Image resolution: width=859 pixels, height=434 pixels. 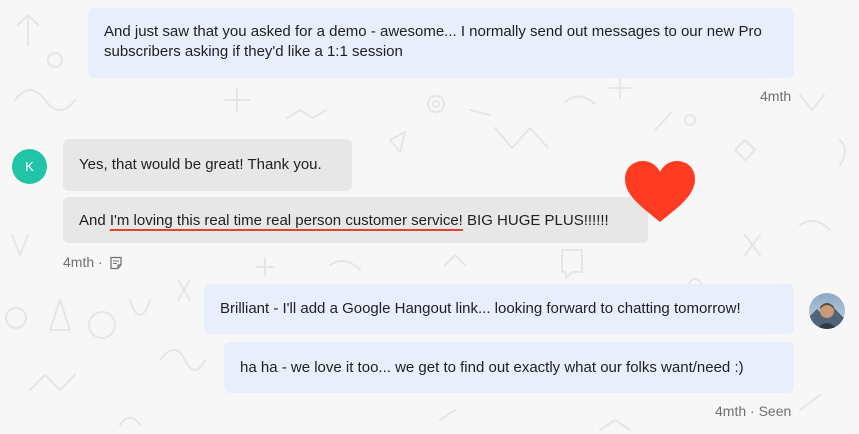 I want to click on message-bubble-incoming: Yes, that would be great! Thank you., so click(x=207, y=165).